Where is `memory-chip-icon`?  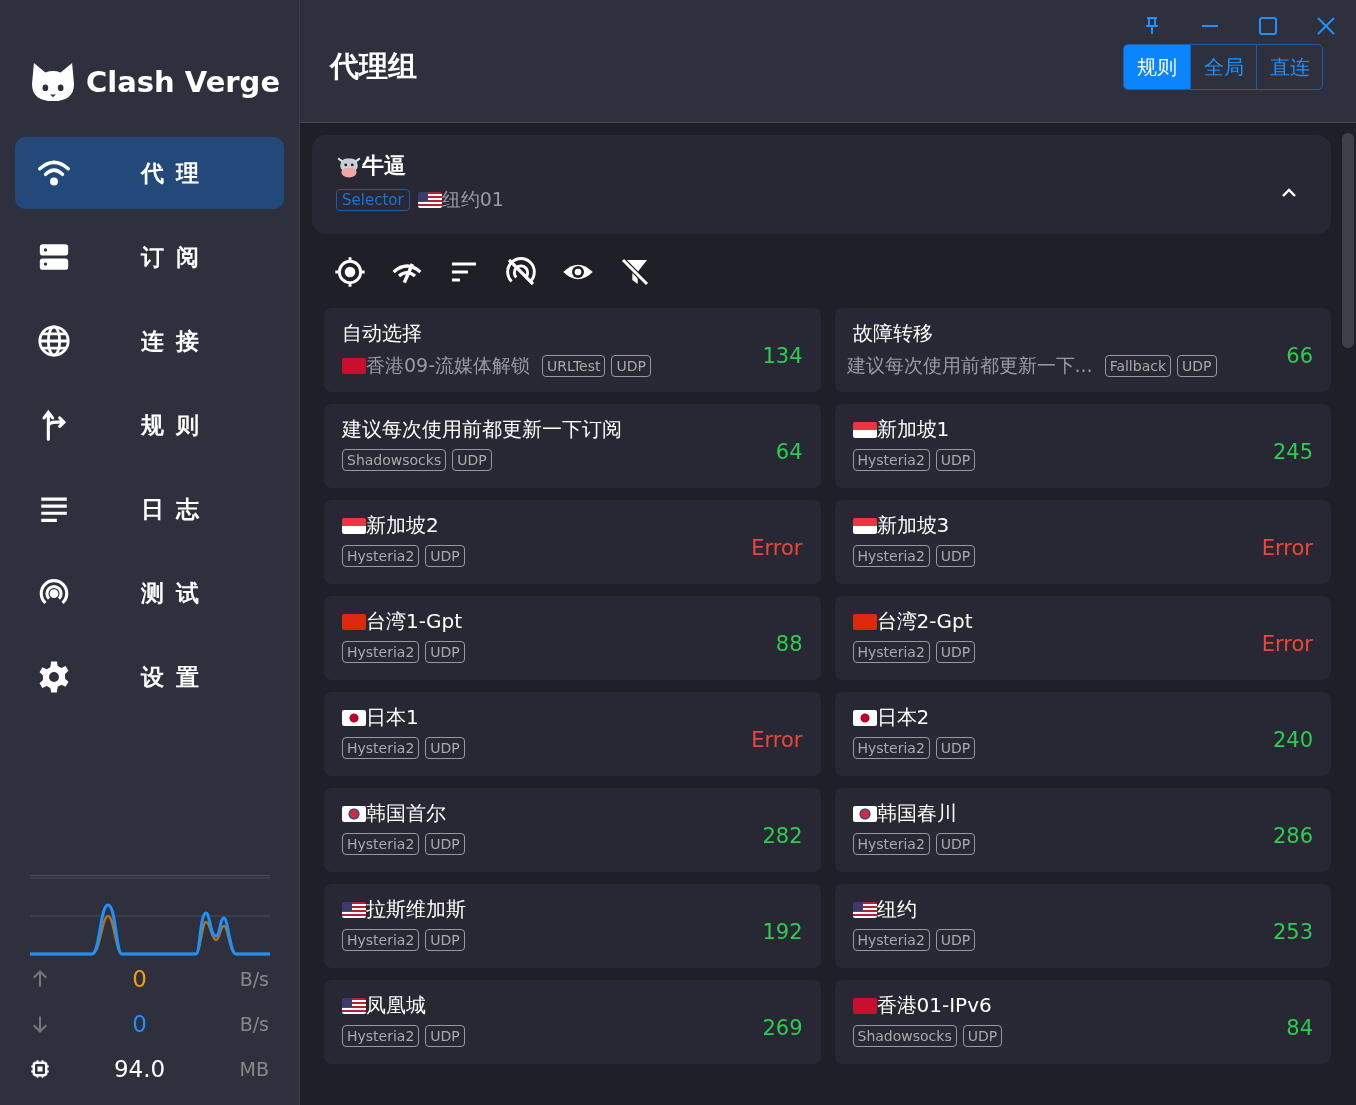 memory-chip-icon is located at coordinates (40, 1068).